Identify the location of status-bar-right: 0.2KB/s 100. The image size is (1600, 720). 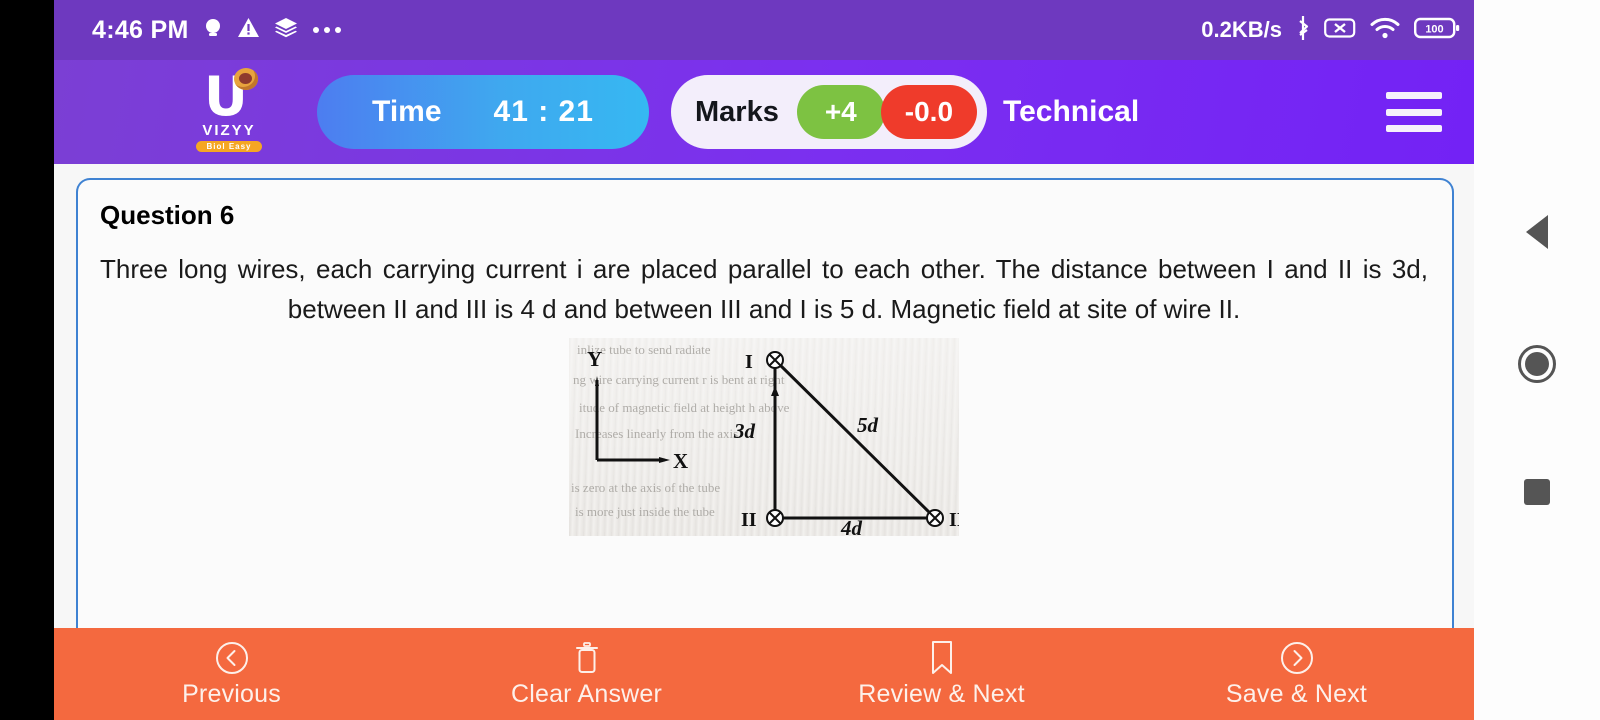
(1330, 30).